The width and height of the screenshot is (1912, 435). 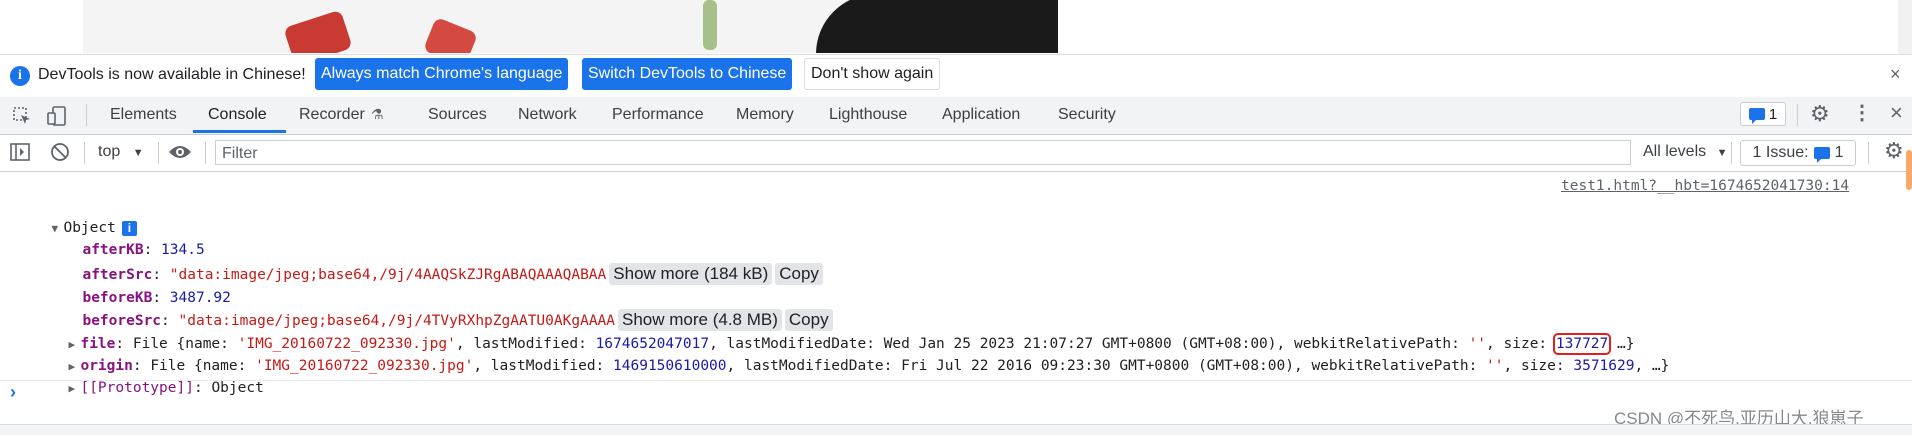 I want to click on page-scrollbar, so click(x=1905, y=27).